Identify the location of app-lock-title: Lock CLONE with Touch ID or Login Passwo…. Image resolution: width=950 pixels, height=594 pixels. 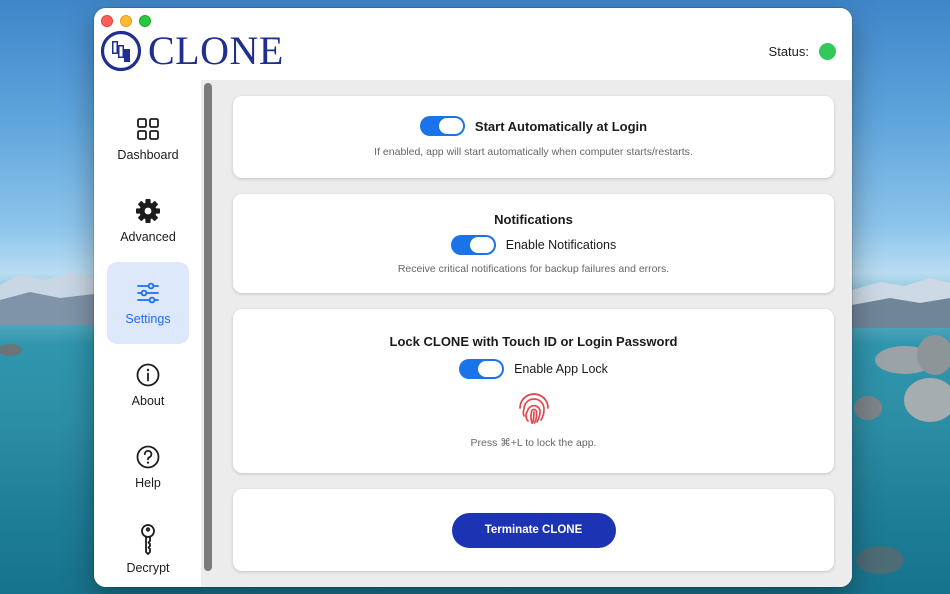
(533, 341).